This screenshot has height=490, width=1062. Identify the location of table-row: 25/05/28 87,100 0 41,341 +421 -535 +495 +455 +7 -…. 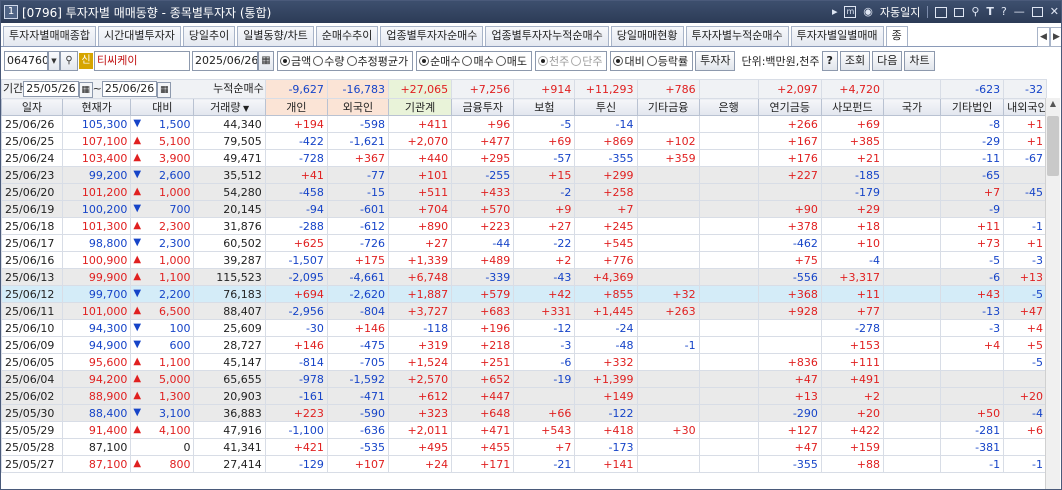
(524, 447).